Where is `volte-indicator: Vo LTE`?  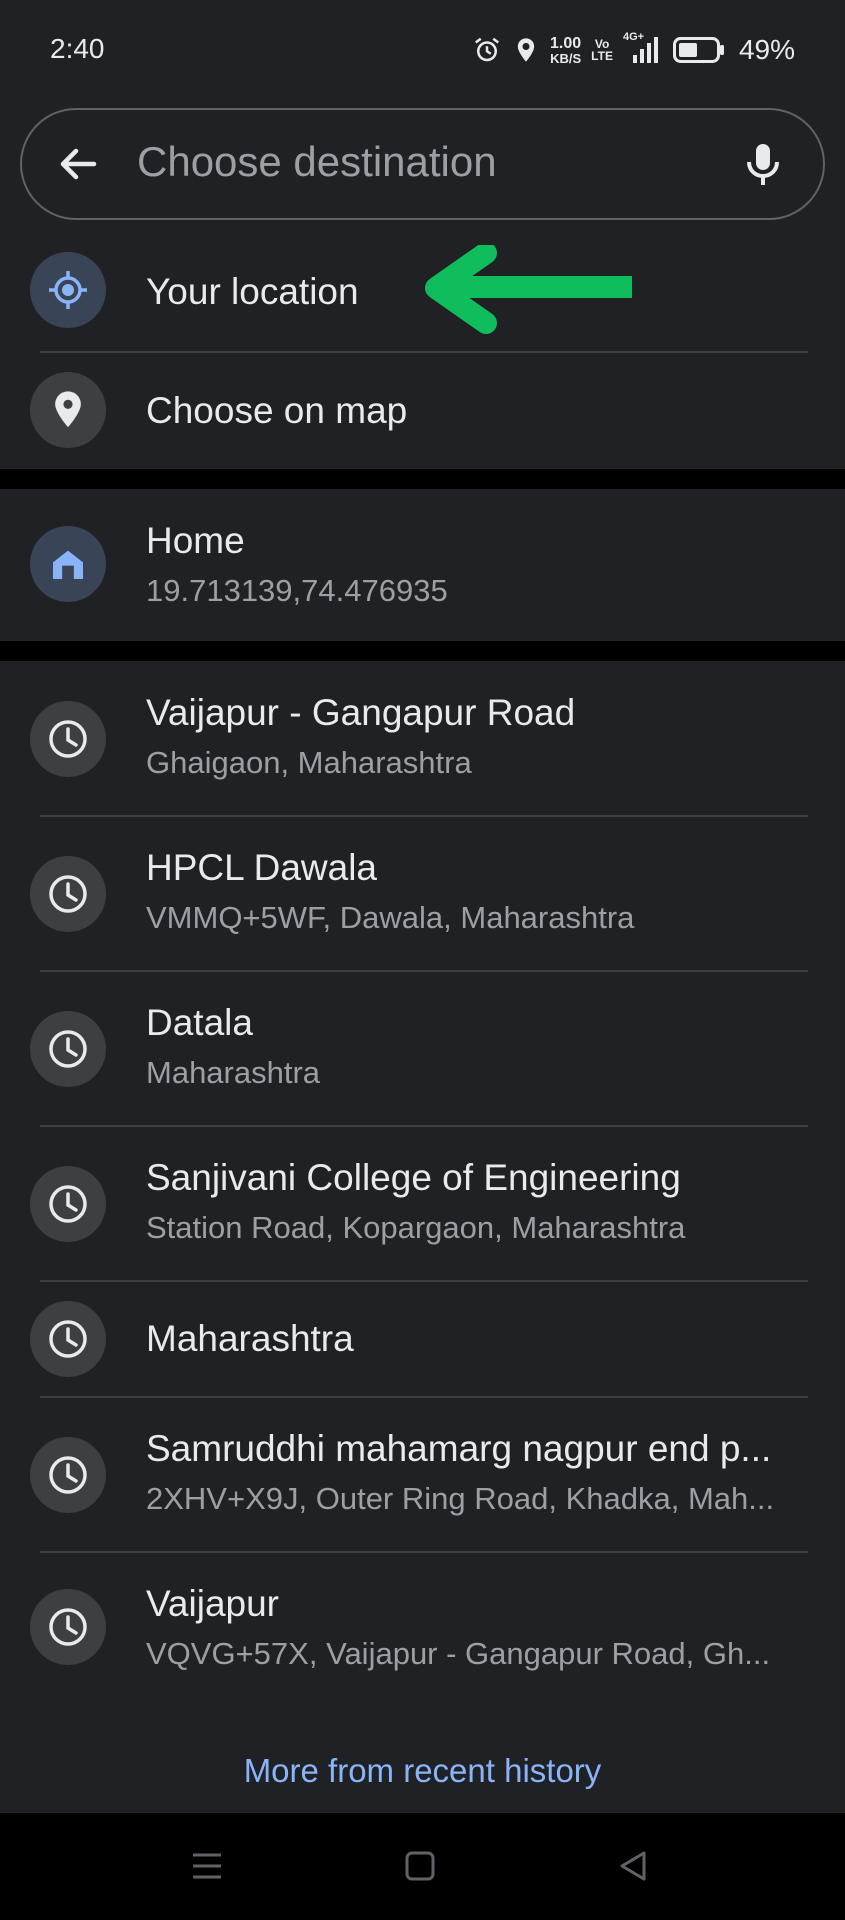
volte-indicator: Vo LTE is located at coordinates (602, 50).